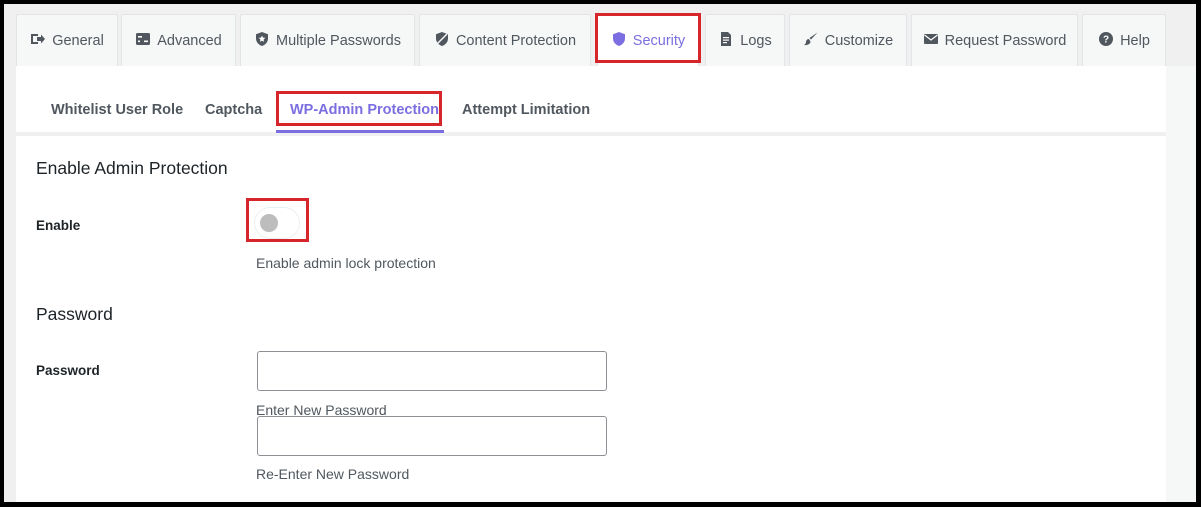 This screenshot has width=1201, height=507. What do you see at coordinates (364, 110) in the screenshot?
I see `subtab-wp-admin-protection: WP-Admin Protection` at bounding box center [364, 110].